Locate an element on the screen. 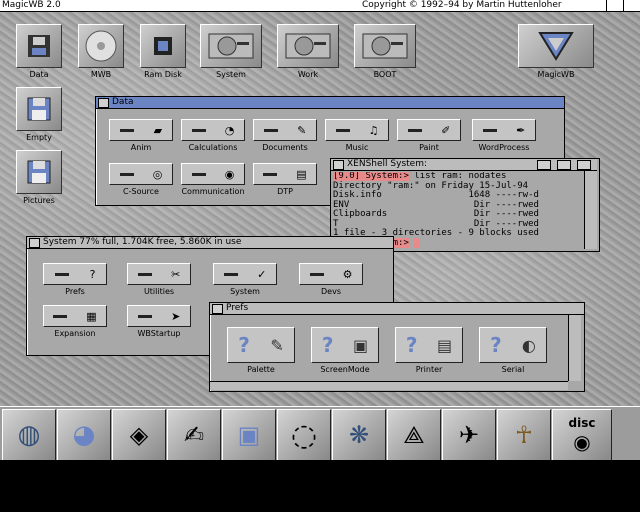 The height and width of the screenshot is (512, 640). paint-pen-icon: ✍ is located at coordinates (194, 435).